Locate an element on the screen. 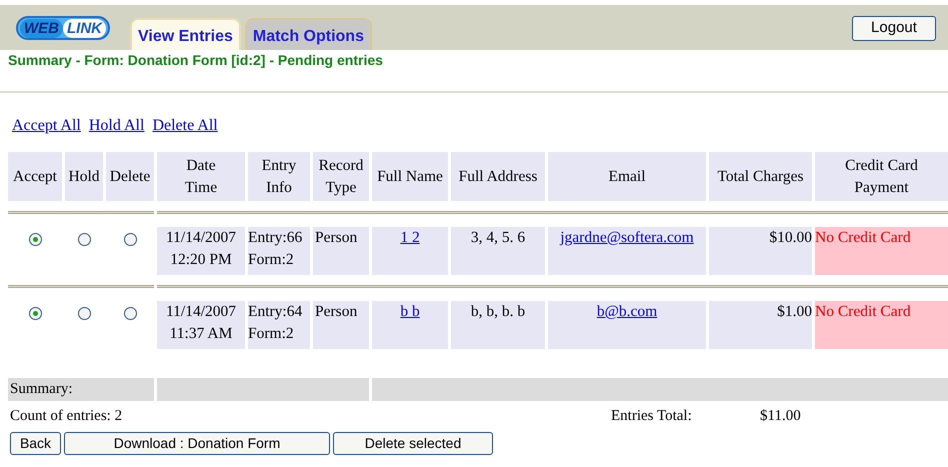 The image size is (948, 467). column-header: Hold is located at coordinates (84, 176).